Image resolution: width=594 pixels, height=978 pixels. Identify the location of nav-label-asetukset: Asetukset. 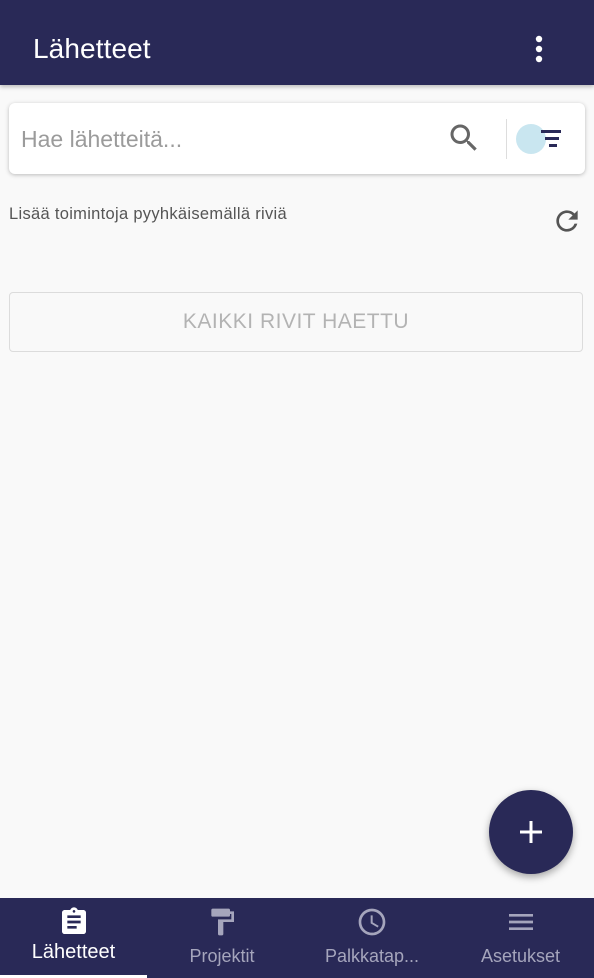
(520, 956).